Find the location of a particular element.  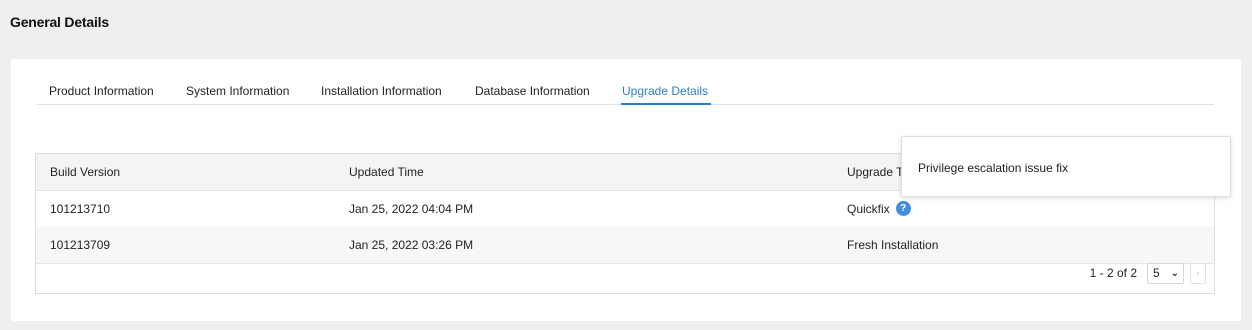

pagination: 1 - 2 of 2 ‹ 5 ⌄ › is located at coordinates (1106, 274).